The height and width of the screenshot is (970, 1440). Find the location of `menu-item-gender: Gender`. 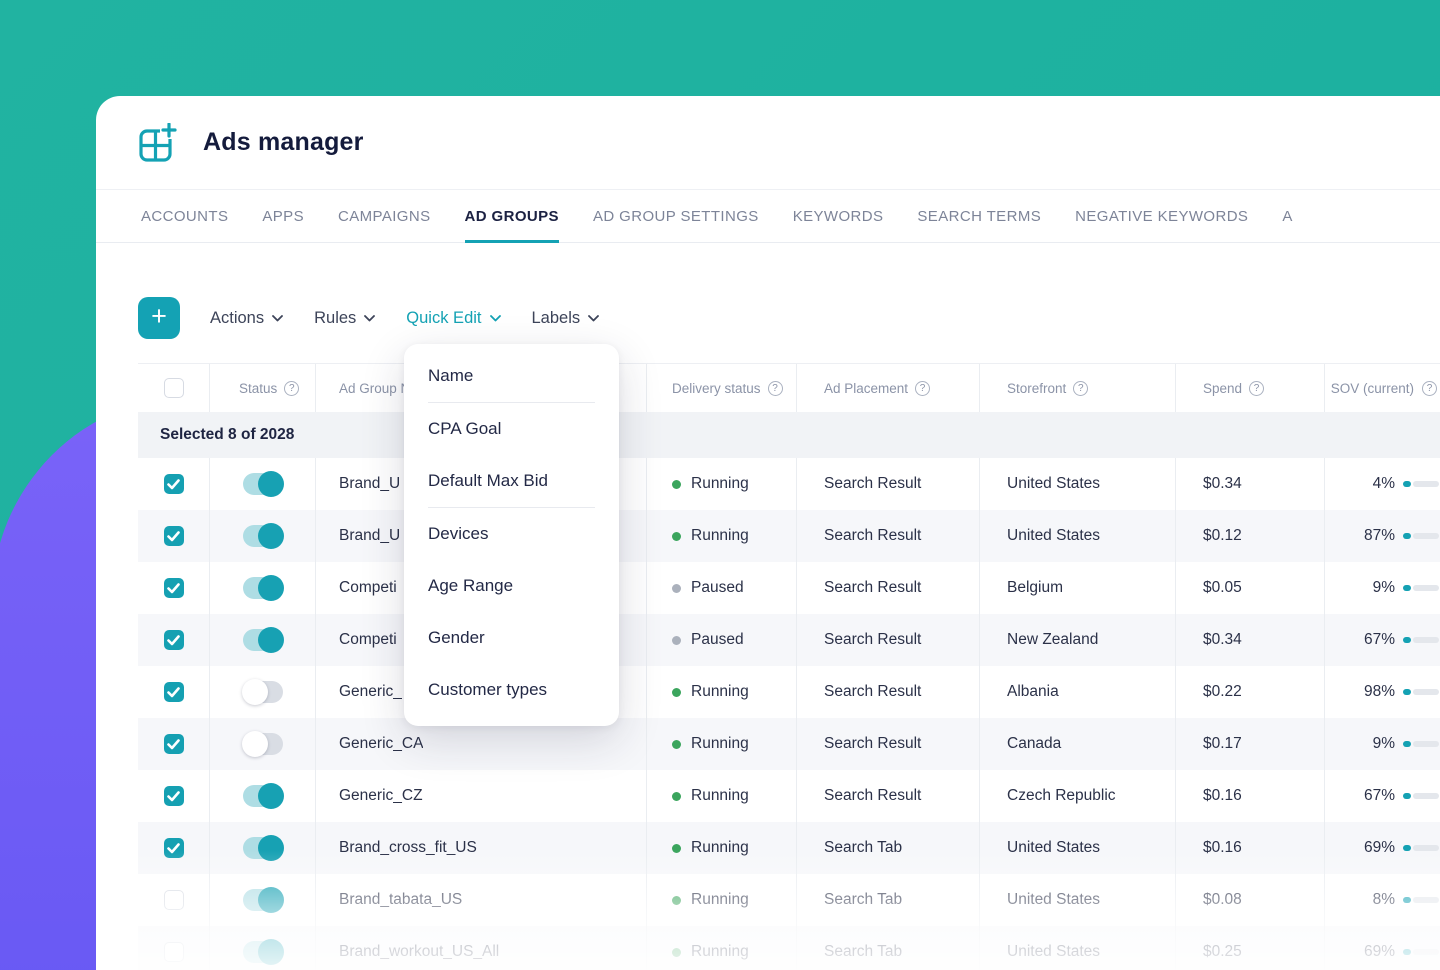

menu-item-gender: Gender is located at coordinates (511, 638).